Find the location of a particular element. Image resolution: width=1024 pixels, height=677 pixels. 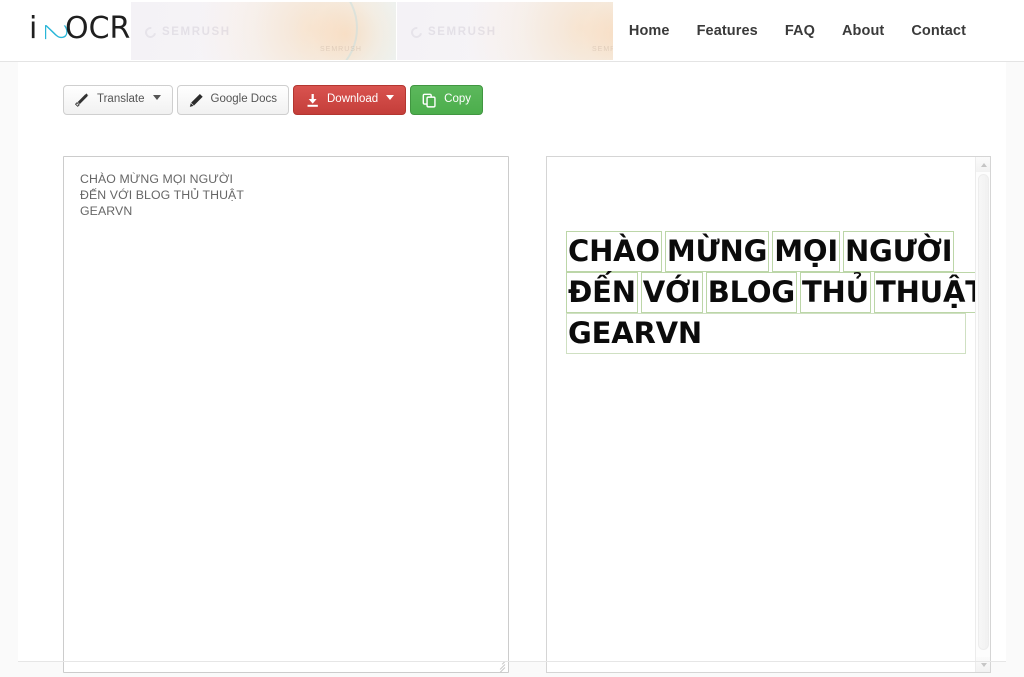

translate-button: Translate is located at coordinates (118, 100).